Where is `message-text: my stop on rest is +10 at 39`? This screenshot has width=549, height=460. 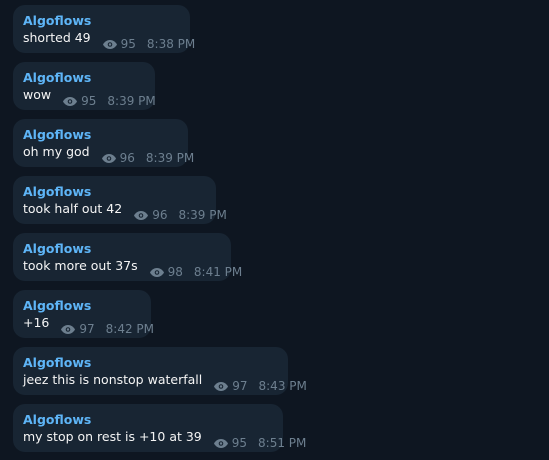 message-text: my stop on rest is +10 at 39 is located at coordinates (112, 436).